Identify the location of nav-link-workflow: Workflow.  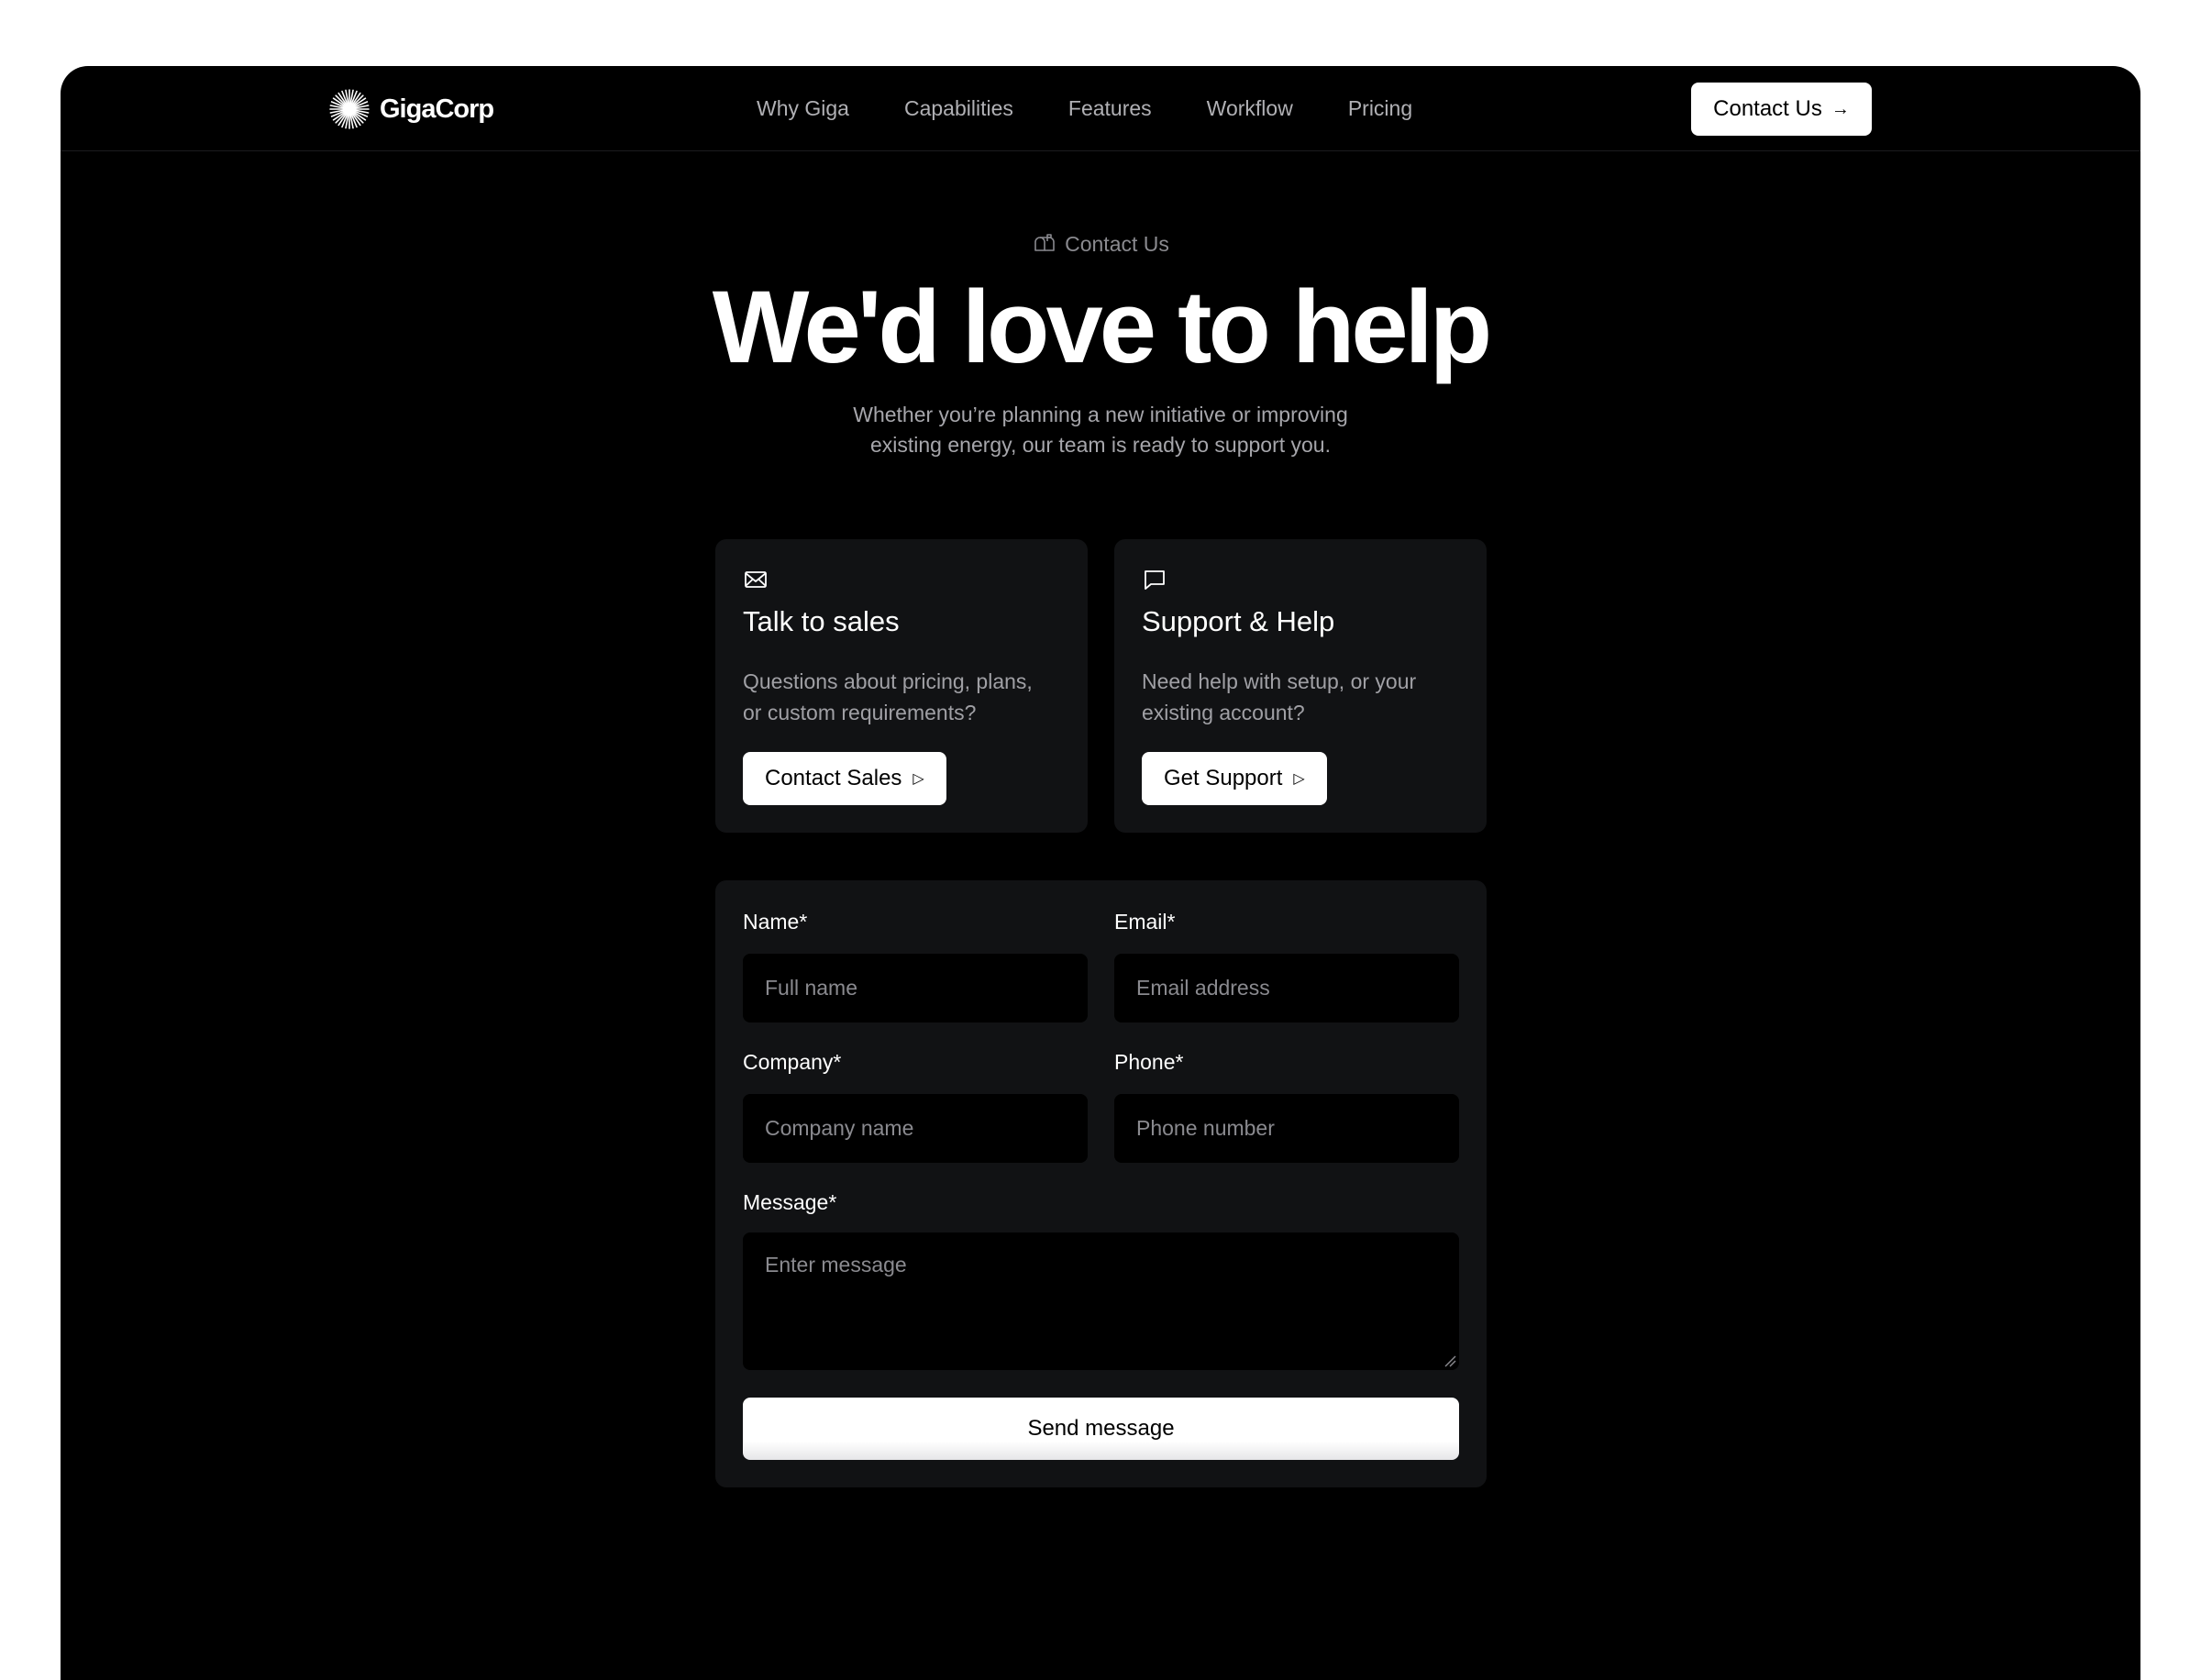
(1250, 108).